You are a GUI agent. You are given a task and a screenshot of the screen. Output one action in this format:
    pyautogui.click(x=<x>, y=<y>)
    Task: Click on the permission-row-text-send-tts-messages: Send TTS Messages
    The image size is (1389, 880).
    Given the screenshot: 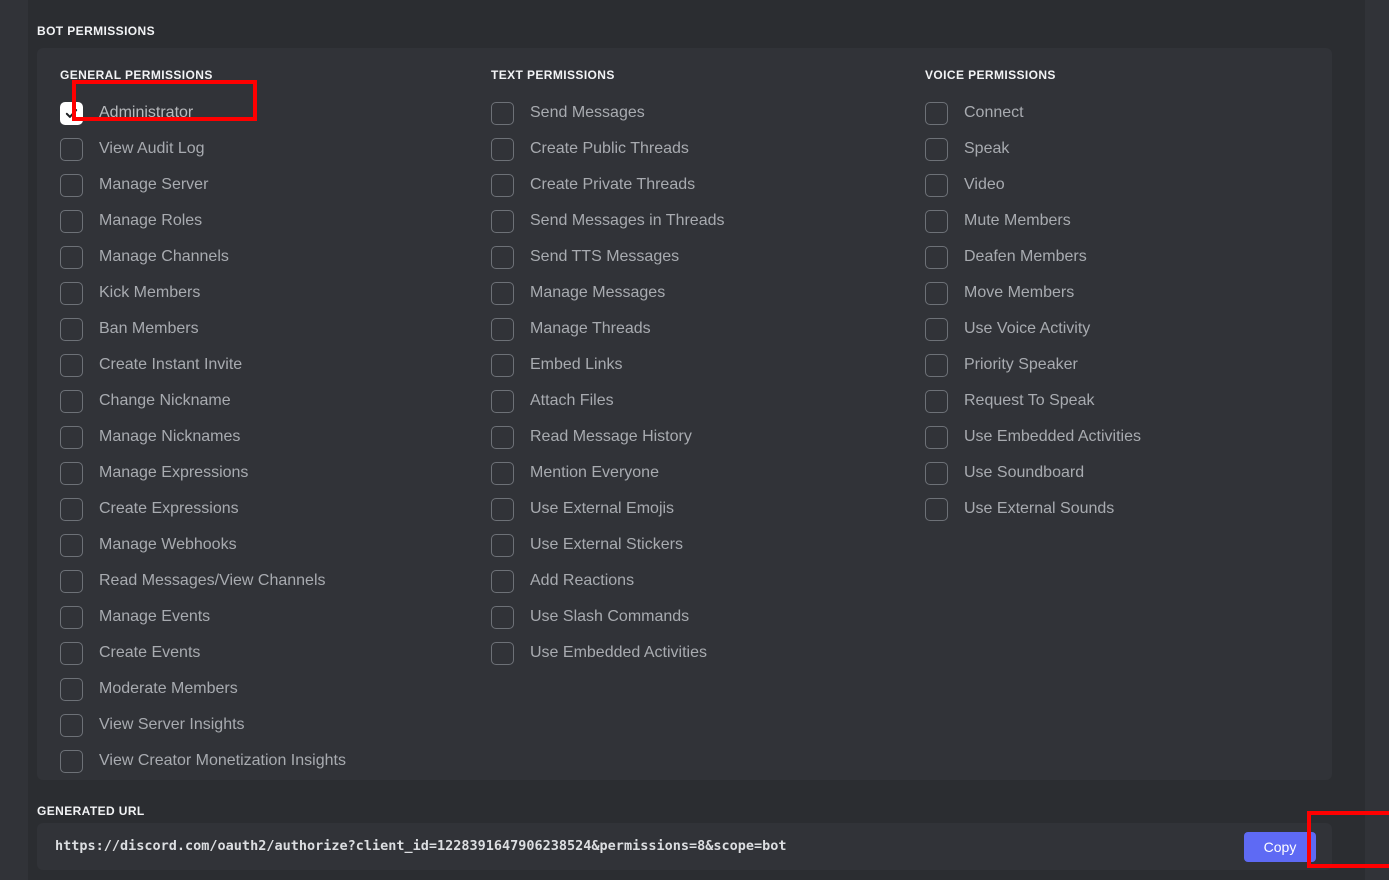 What is the action you would take?
    pyautogui.click(x=696, y=257)
    